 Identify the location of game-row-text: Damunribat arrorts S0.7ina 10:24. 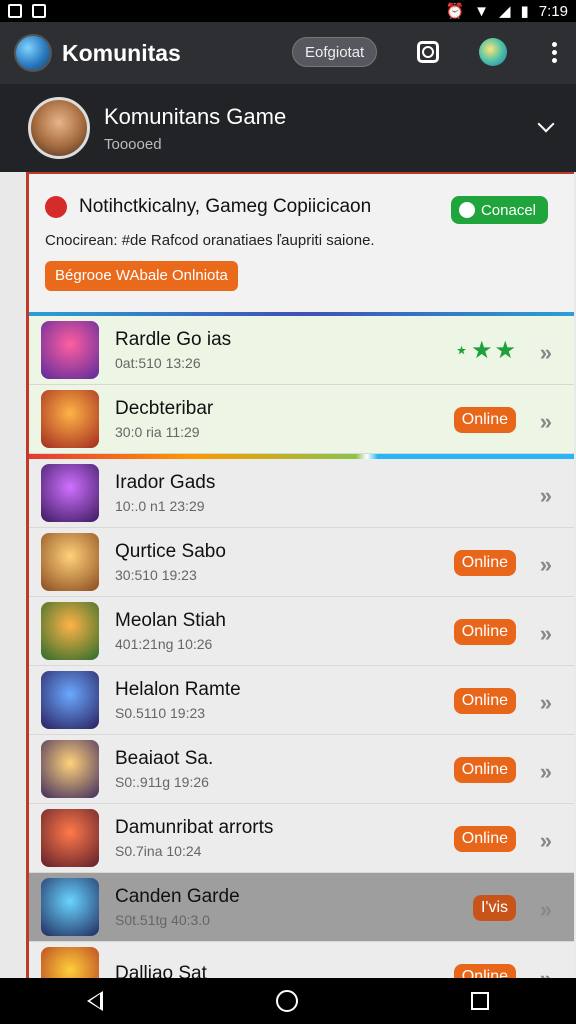
(194, 838).